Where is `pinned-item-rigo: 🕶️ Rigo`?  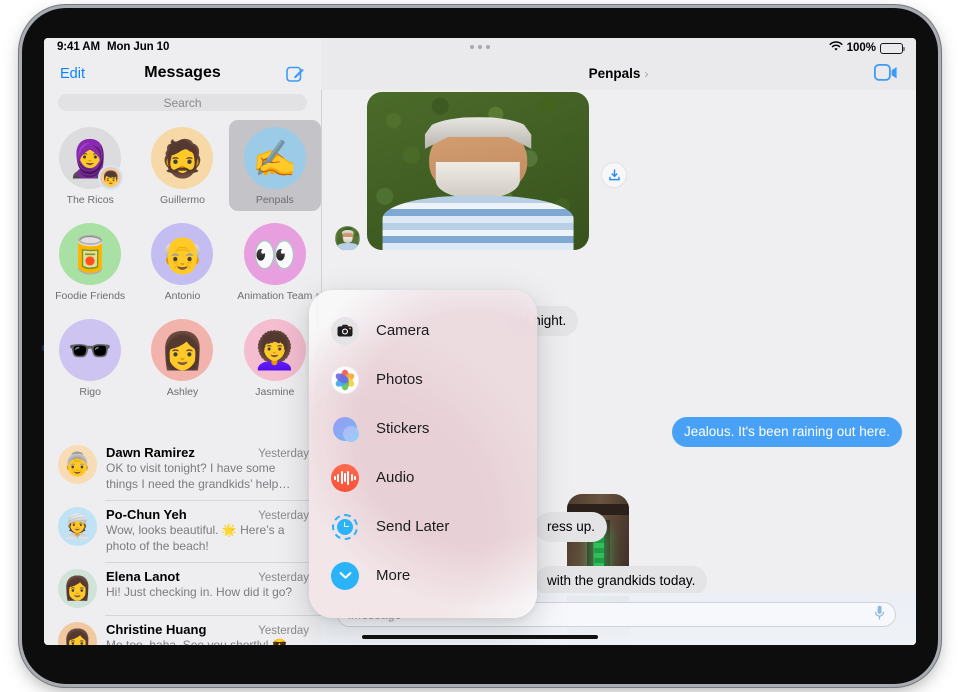 pinned-item-rigo: 🕶️ Rigo is located at coordinates (90, 357).